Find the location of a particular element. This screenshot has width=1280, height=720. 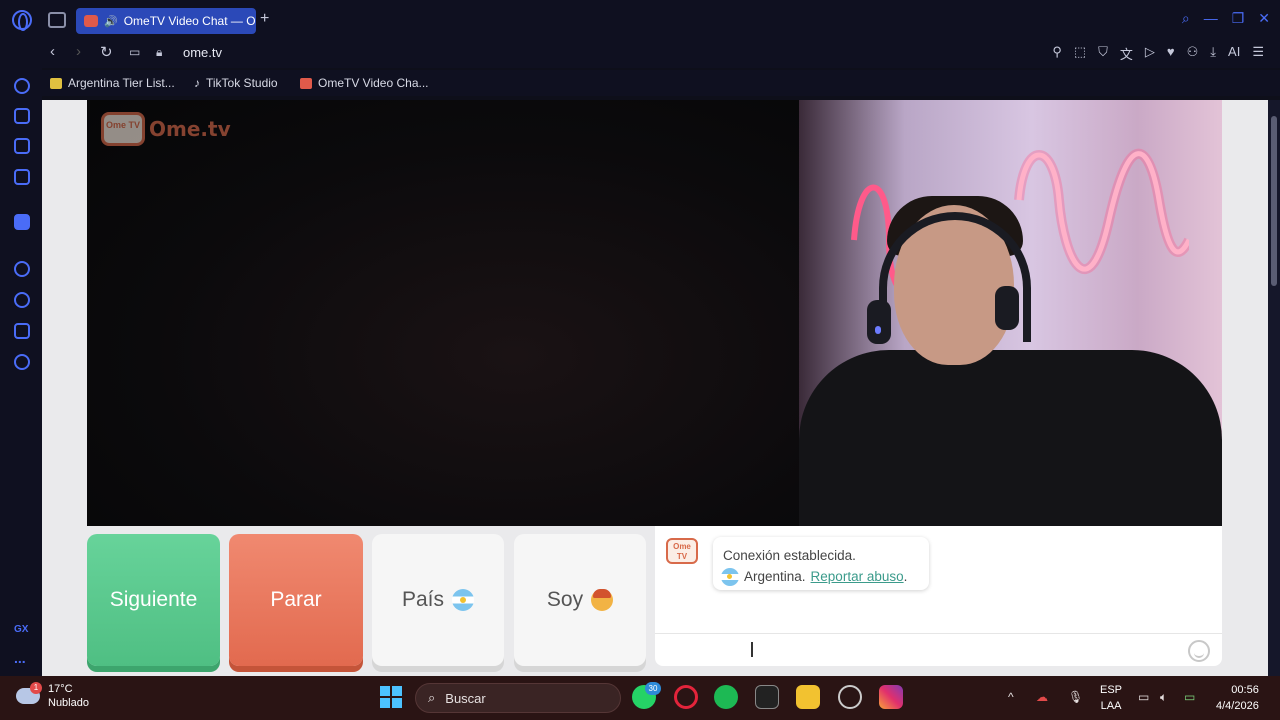

menu-icon: ☰ is located at coordinates (1258, 53).